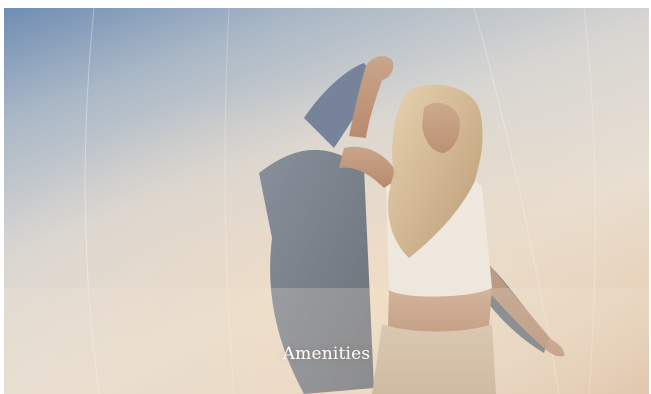 This screenshot has width=651, height=394. Describe the element at coordinates (326, 354) in the screenshot. I see `amenities-caption: Amenities` at that location.